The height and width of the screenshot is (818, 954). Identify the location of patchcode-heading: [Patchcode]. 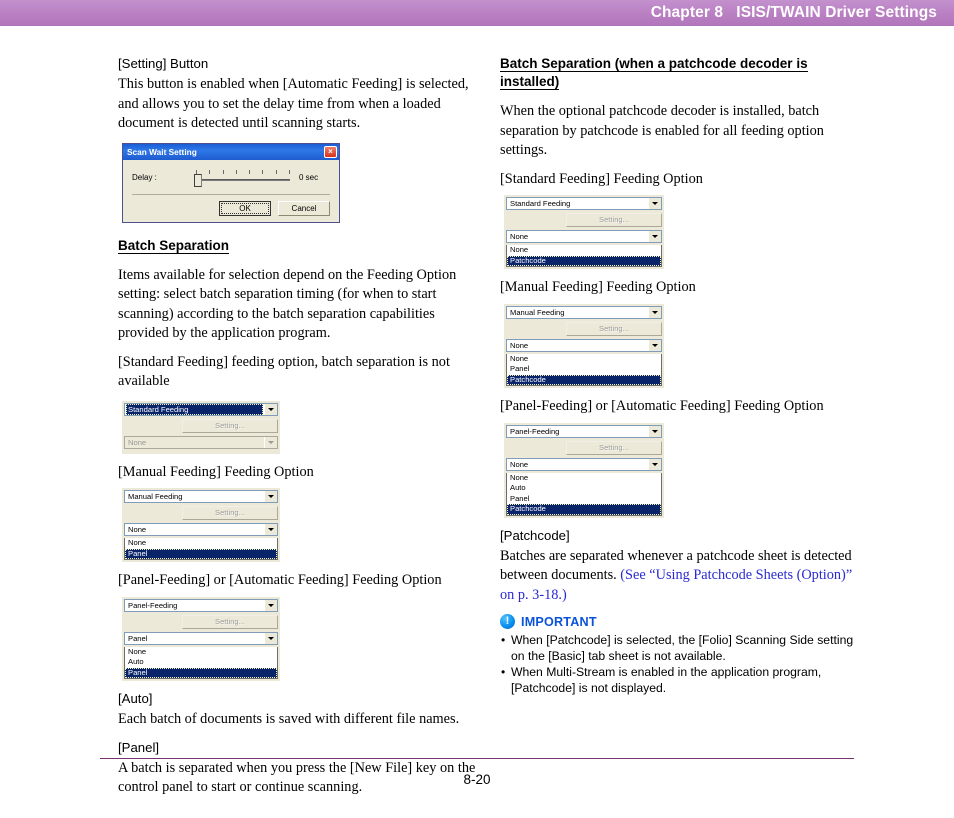
(535, 535).